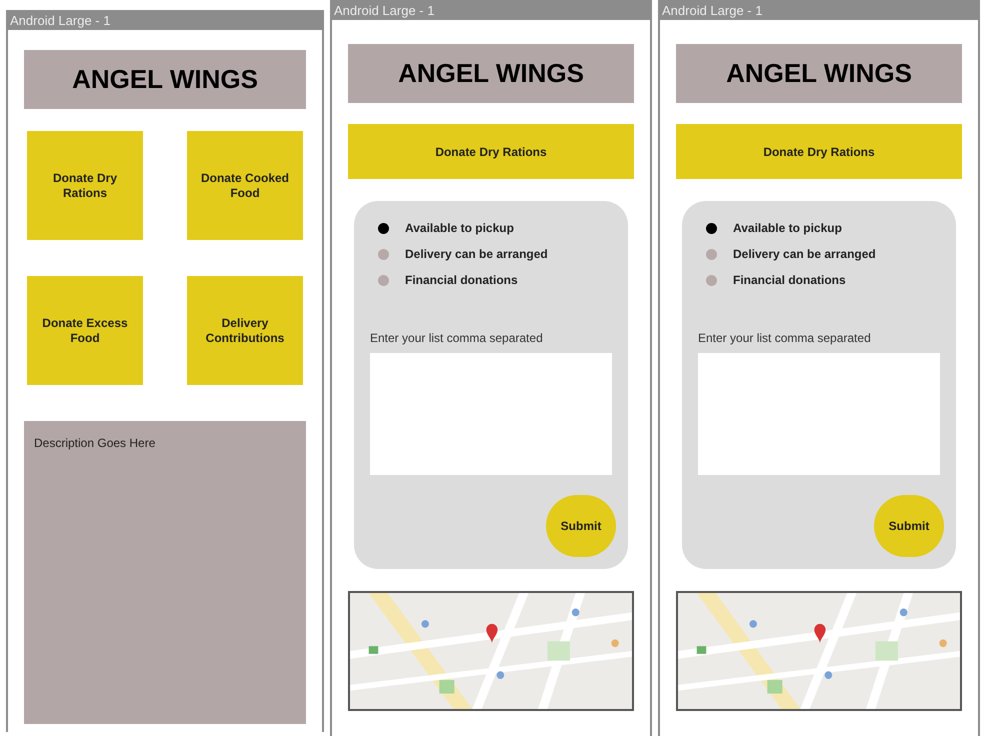 The height and width of the screenshot is (736, 986). What do you see at coordinates (85, 185) in the screenshot?
I see `donation-tile: Donate Dry Rations` at bounding box center [85, 185].